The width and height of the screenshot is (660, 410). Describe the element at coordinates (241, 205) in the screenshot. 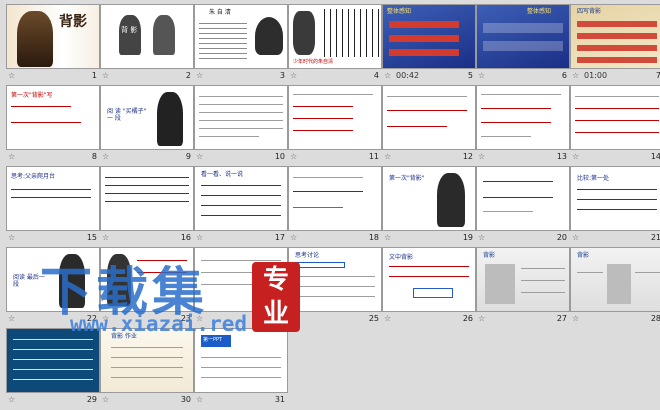

I see `slide-thumb-17: 看一看、说一说 ☆ 17` at that location.